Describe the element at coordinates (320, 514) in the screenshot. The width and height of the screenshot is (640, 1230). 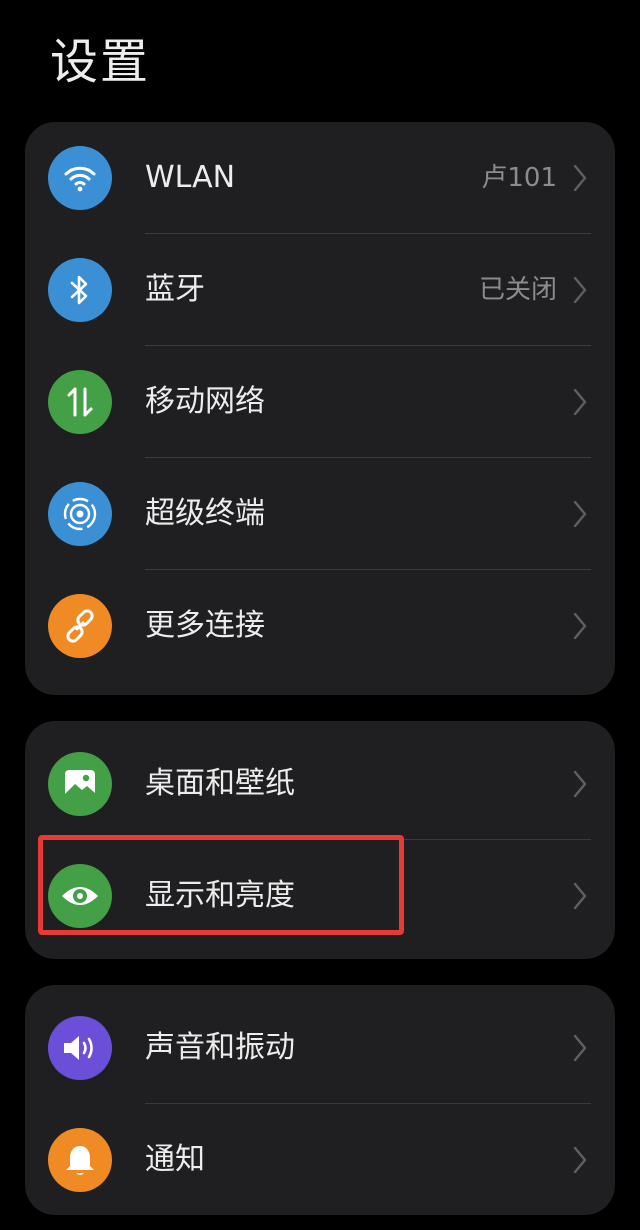
I see `settings-item-super-device: 超级终端` at that location.